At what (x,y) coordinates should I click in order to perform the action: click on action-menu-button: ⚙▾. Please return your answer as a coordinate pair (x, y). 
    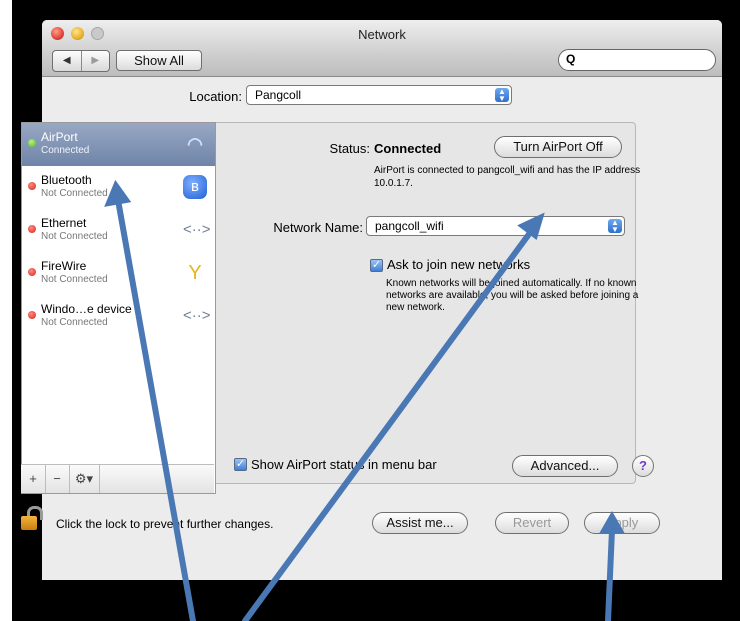
    Looking at the image, I should click on (84, 479).